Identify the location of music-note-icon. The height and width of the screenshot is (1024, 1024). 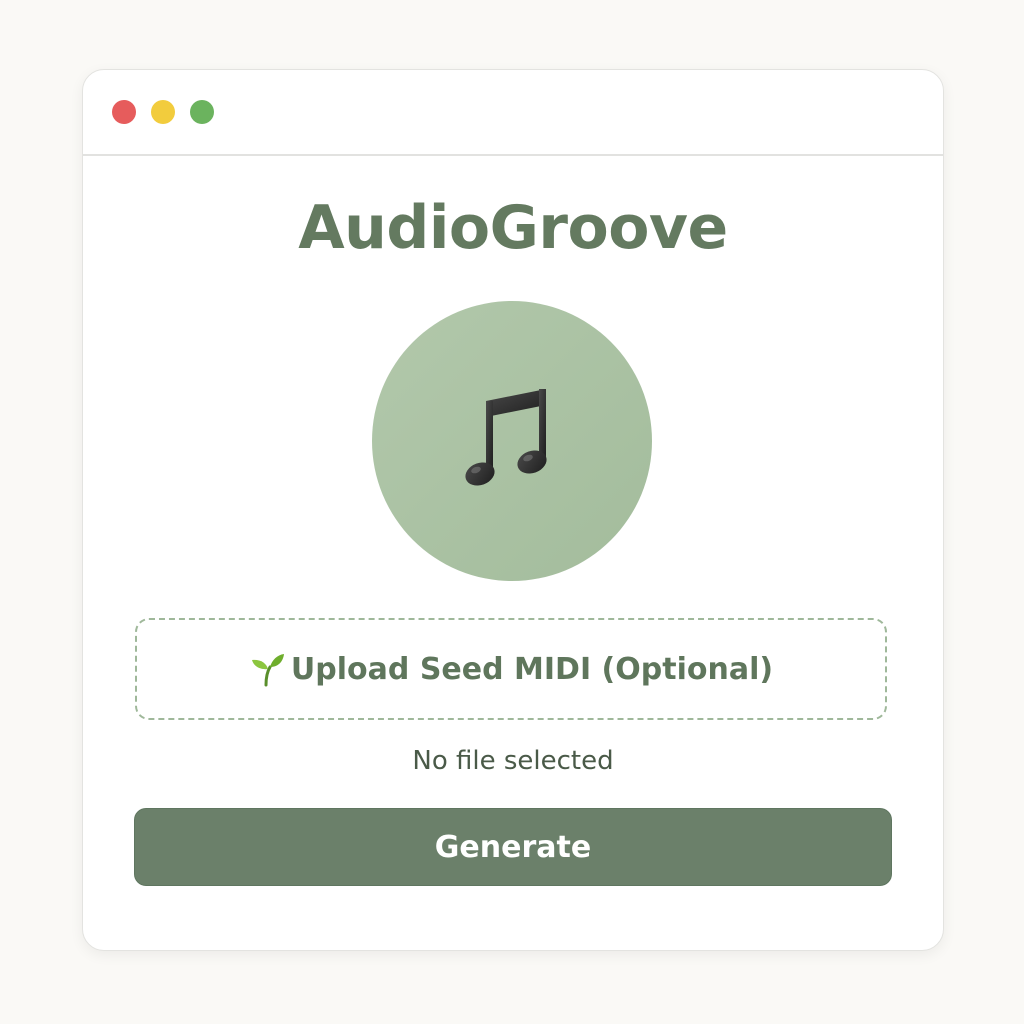
(506, 437).